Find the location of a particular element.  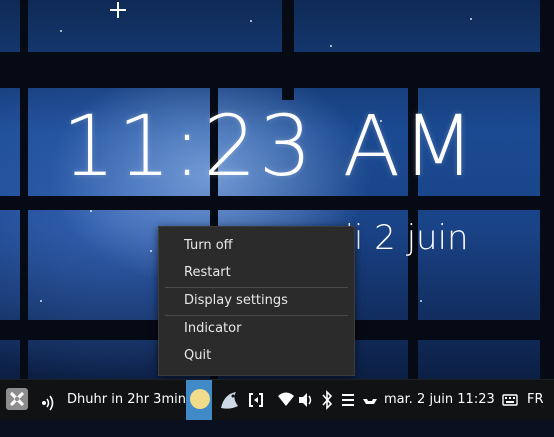

menu-icon is located at coordinates (348, 400).